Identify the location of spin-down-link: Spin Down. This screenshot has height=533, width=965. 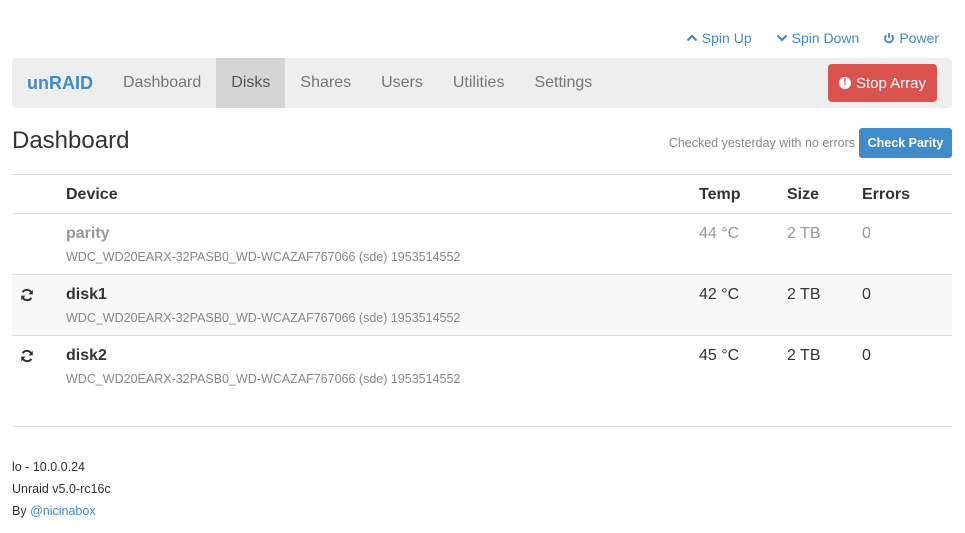
(818, 38).